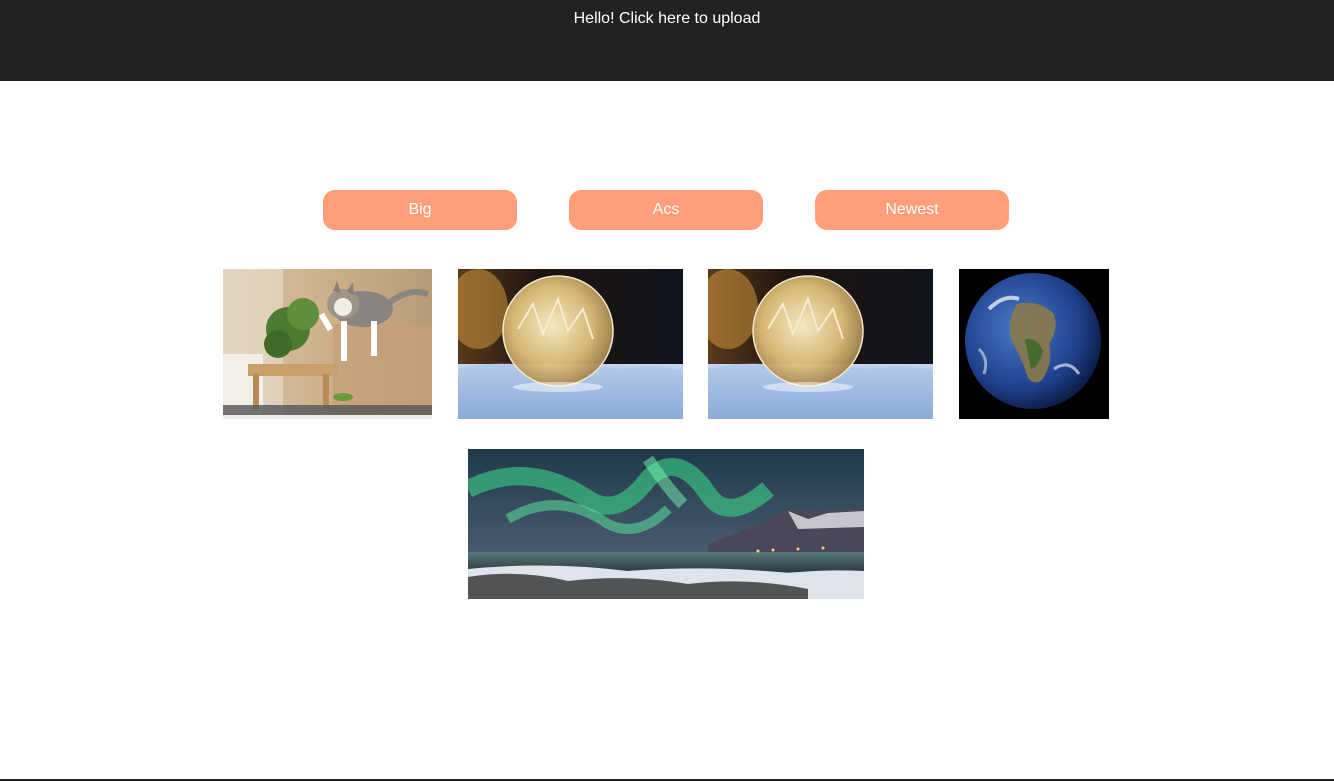  Describe the element at coordinates (667, 40) in the screenshot. I see `top-header: Hello! Click here to upload` at that location.